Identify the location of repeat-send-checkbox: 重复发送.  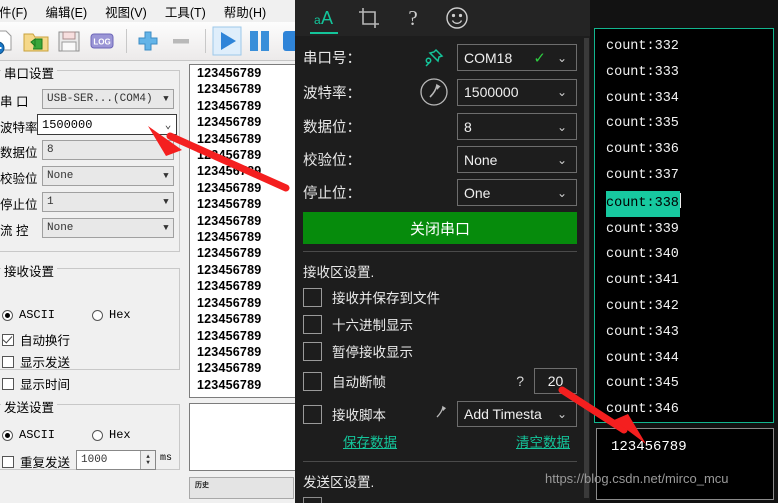
(36, 461).